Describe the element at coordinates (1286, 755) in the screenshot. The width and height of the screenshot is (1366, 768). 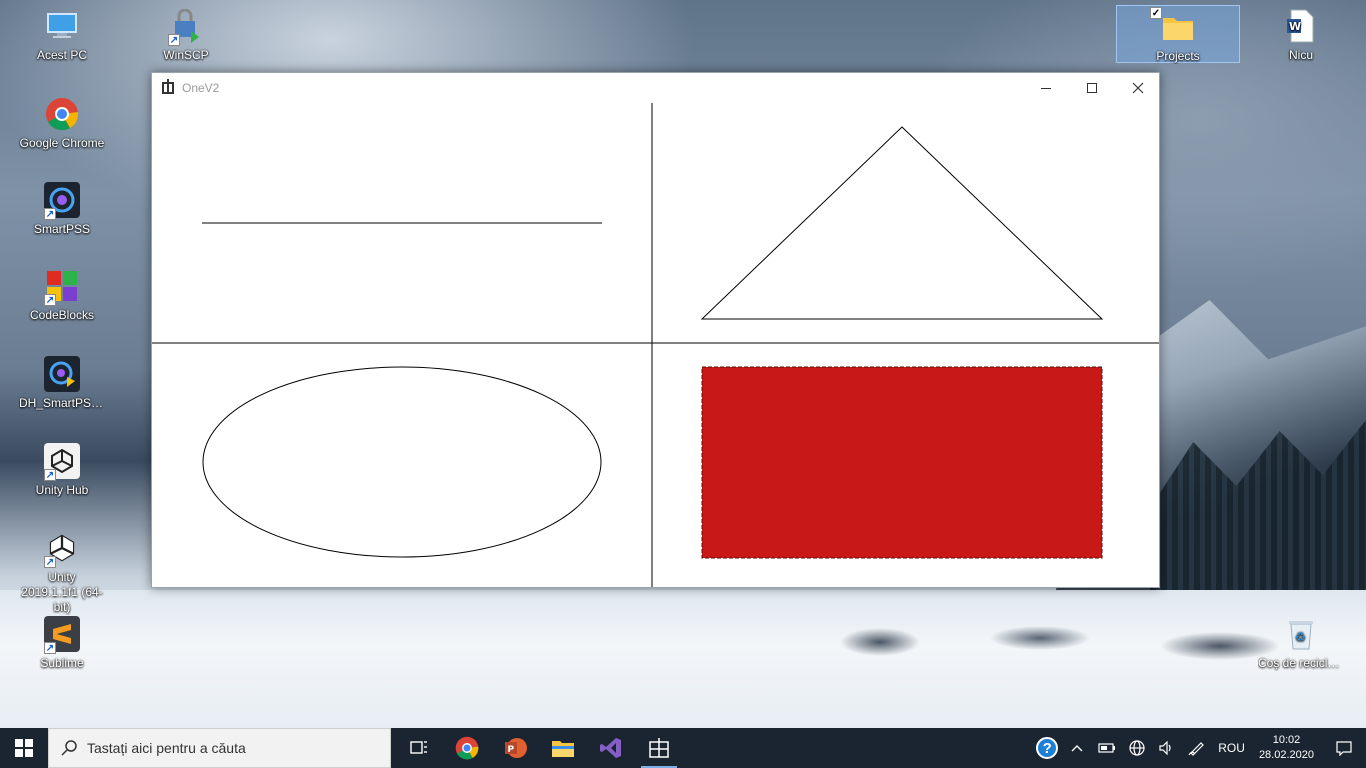
I see `clock-date: 28.02.2020` at that location.